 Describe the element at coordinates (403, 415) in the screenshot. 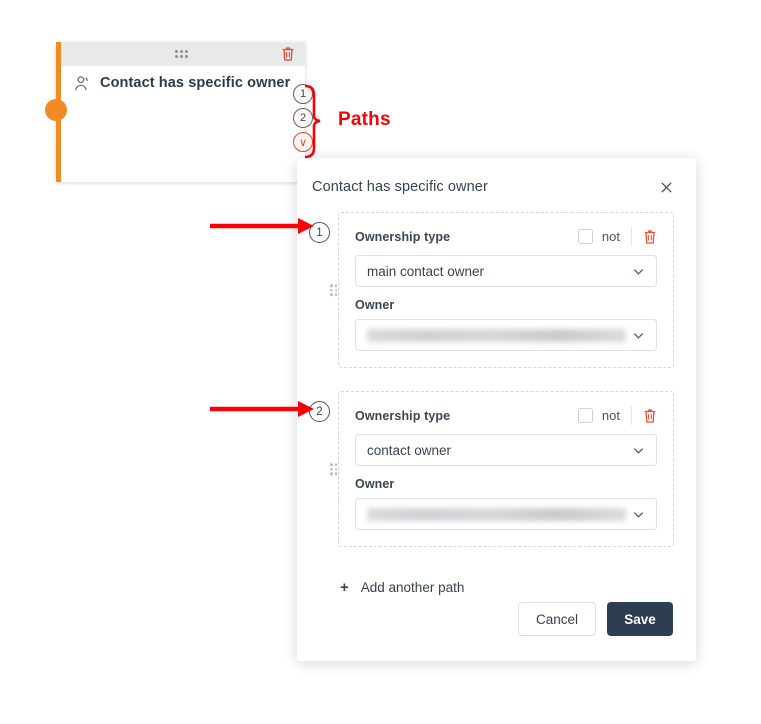

I see `ownership-type-label-2: Ownership type` at that location.